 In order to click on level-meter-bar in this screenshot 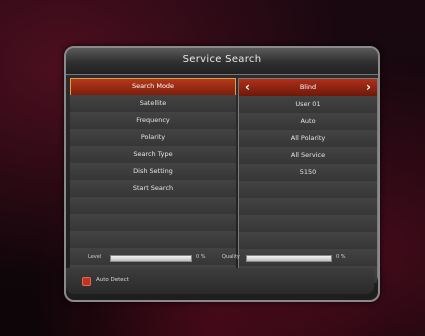, I will do `click(151, 258)`.